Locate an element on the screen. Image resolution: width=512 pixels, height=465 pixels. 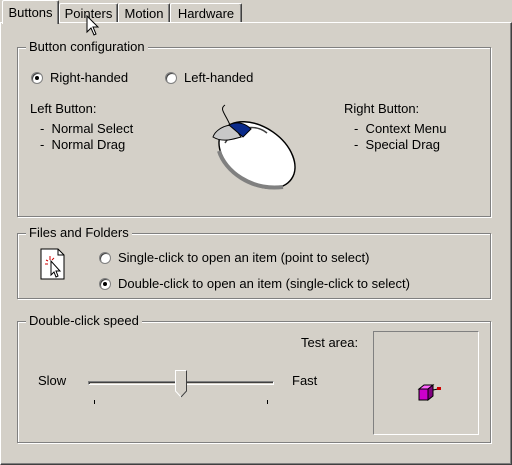
test-area is located at coordinates (426, 383).